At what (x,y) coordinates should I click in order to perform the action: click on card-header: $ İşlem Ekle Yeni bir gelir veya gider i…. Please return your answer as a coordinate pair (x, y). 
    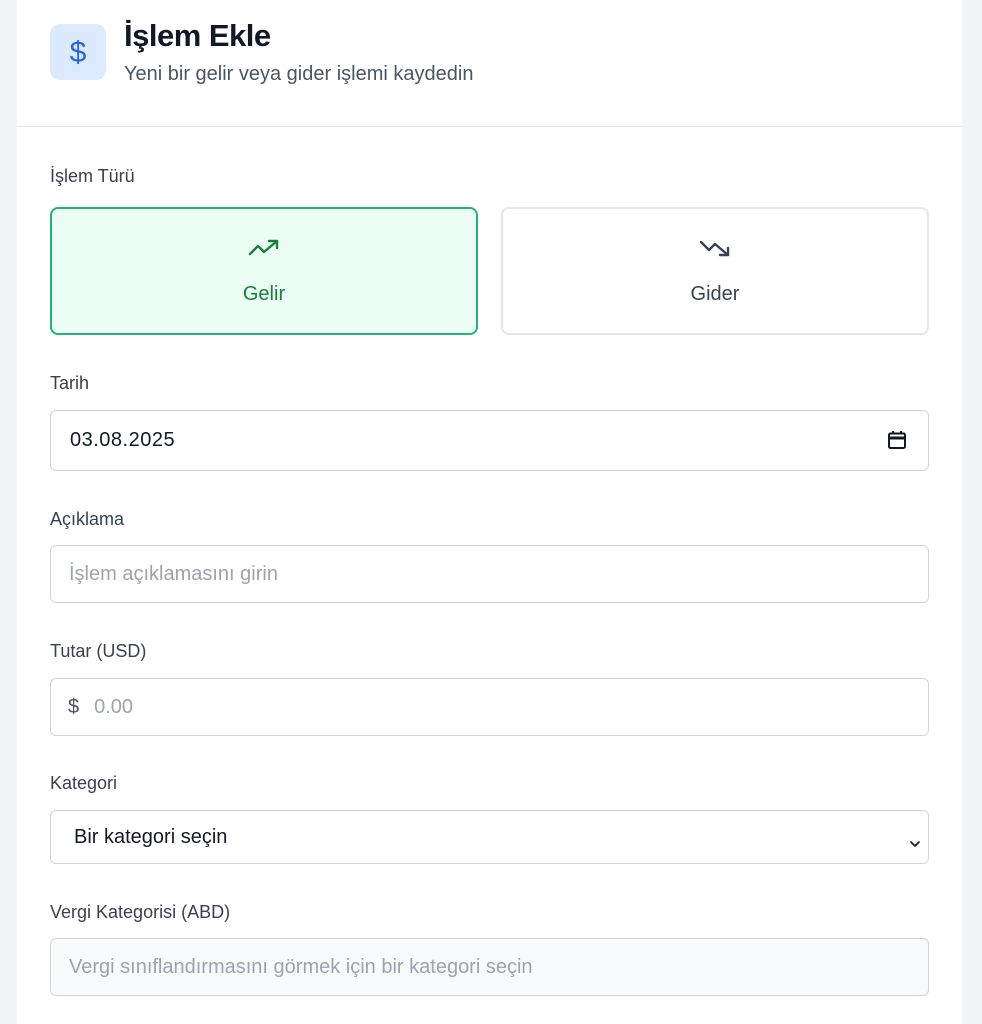
    Looking at the image, I should click on (489, 63).